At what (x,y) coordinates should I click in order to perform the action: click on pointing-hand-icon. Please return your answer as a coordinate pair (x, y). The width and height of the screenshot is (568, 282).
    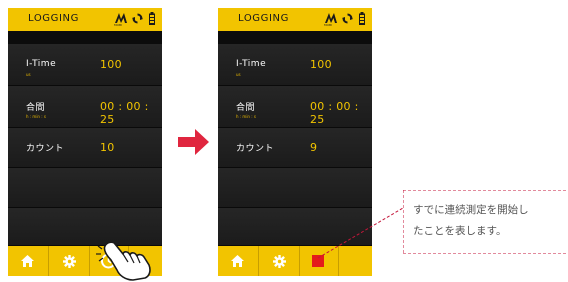
    Looking at the image, I should click on (123, 261).